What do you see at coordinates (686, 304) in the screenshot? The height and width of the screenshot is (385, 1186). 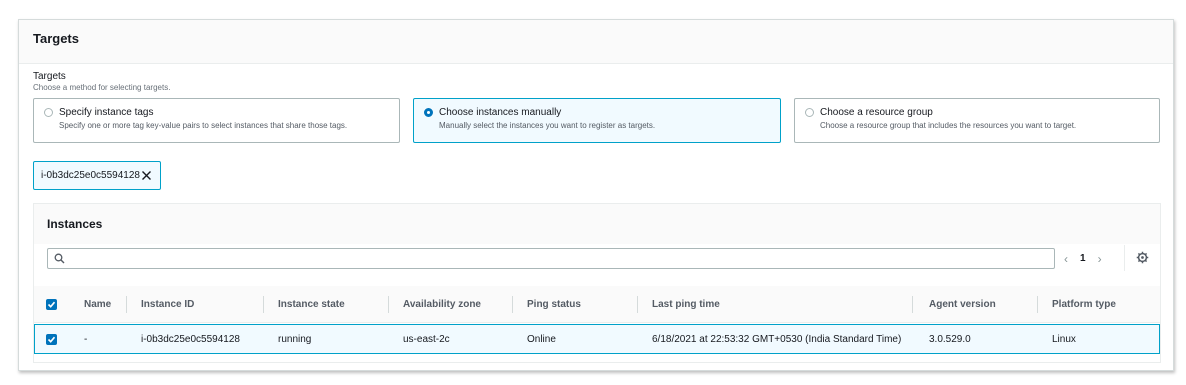 I see `column-header-last-ping-time: Last ping time` at bounding box center [686, 304].